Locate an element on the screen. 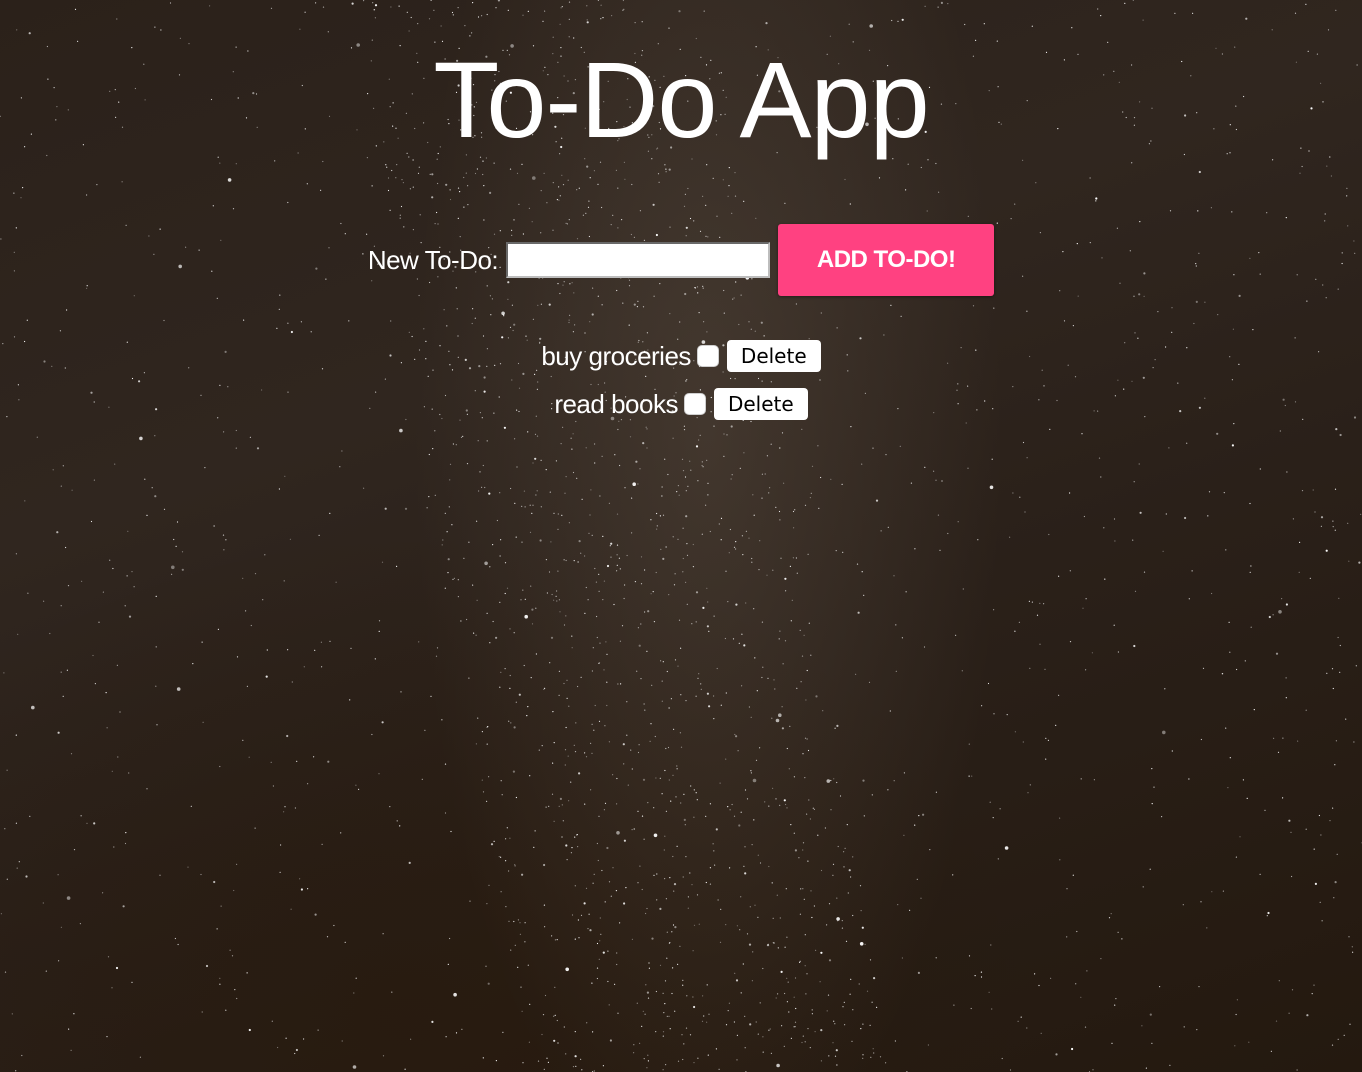 This screenshot has width=1362, height=1072. todo-item: buy groceries Delete is located at coordinates (681, 356).